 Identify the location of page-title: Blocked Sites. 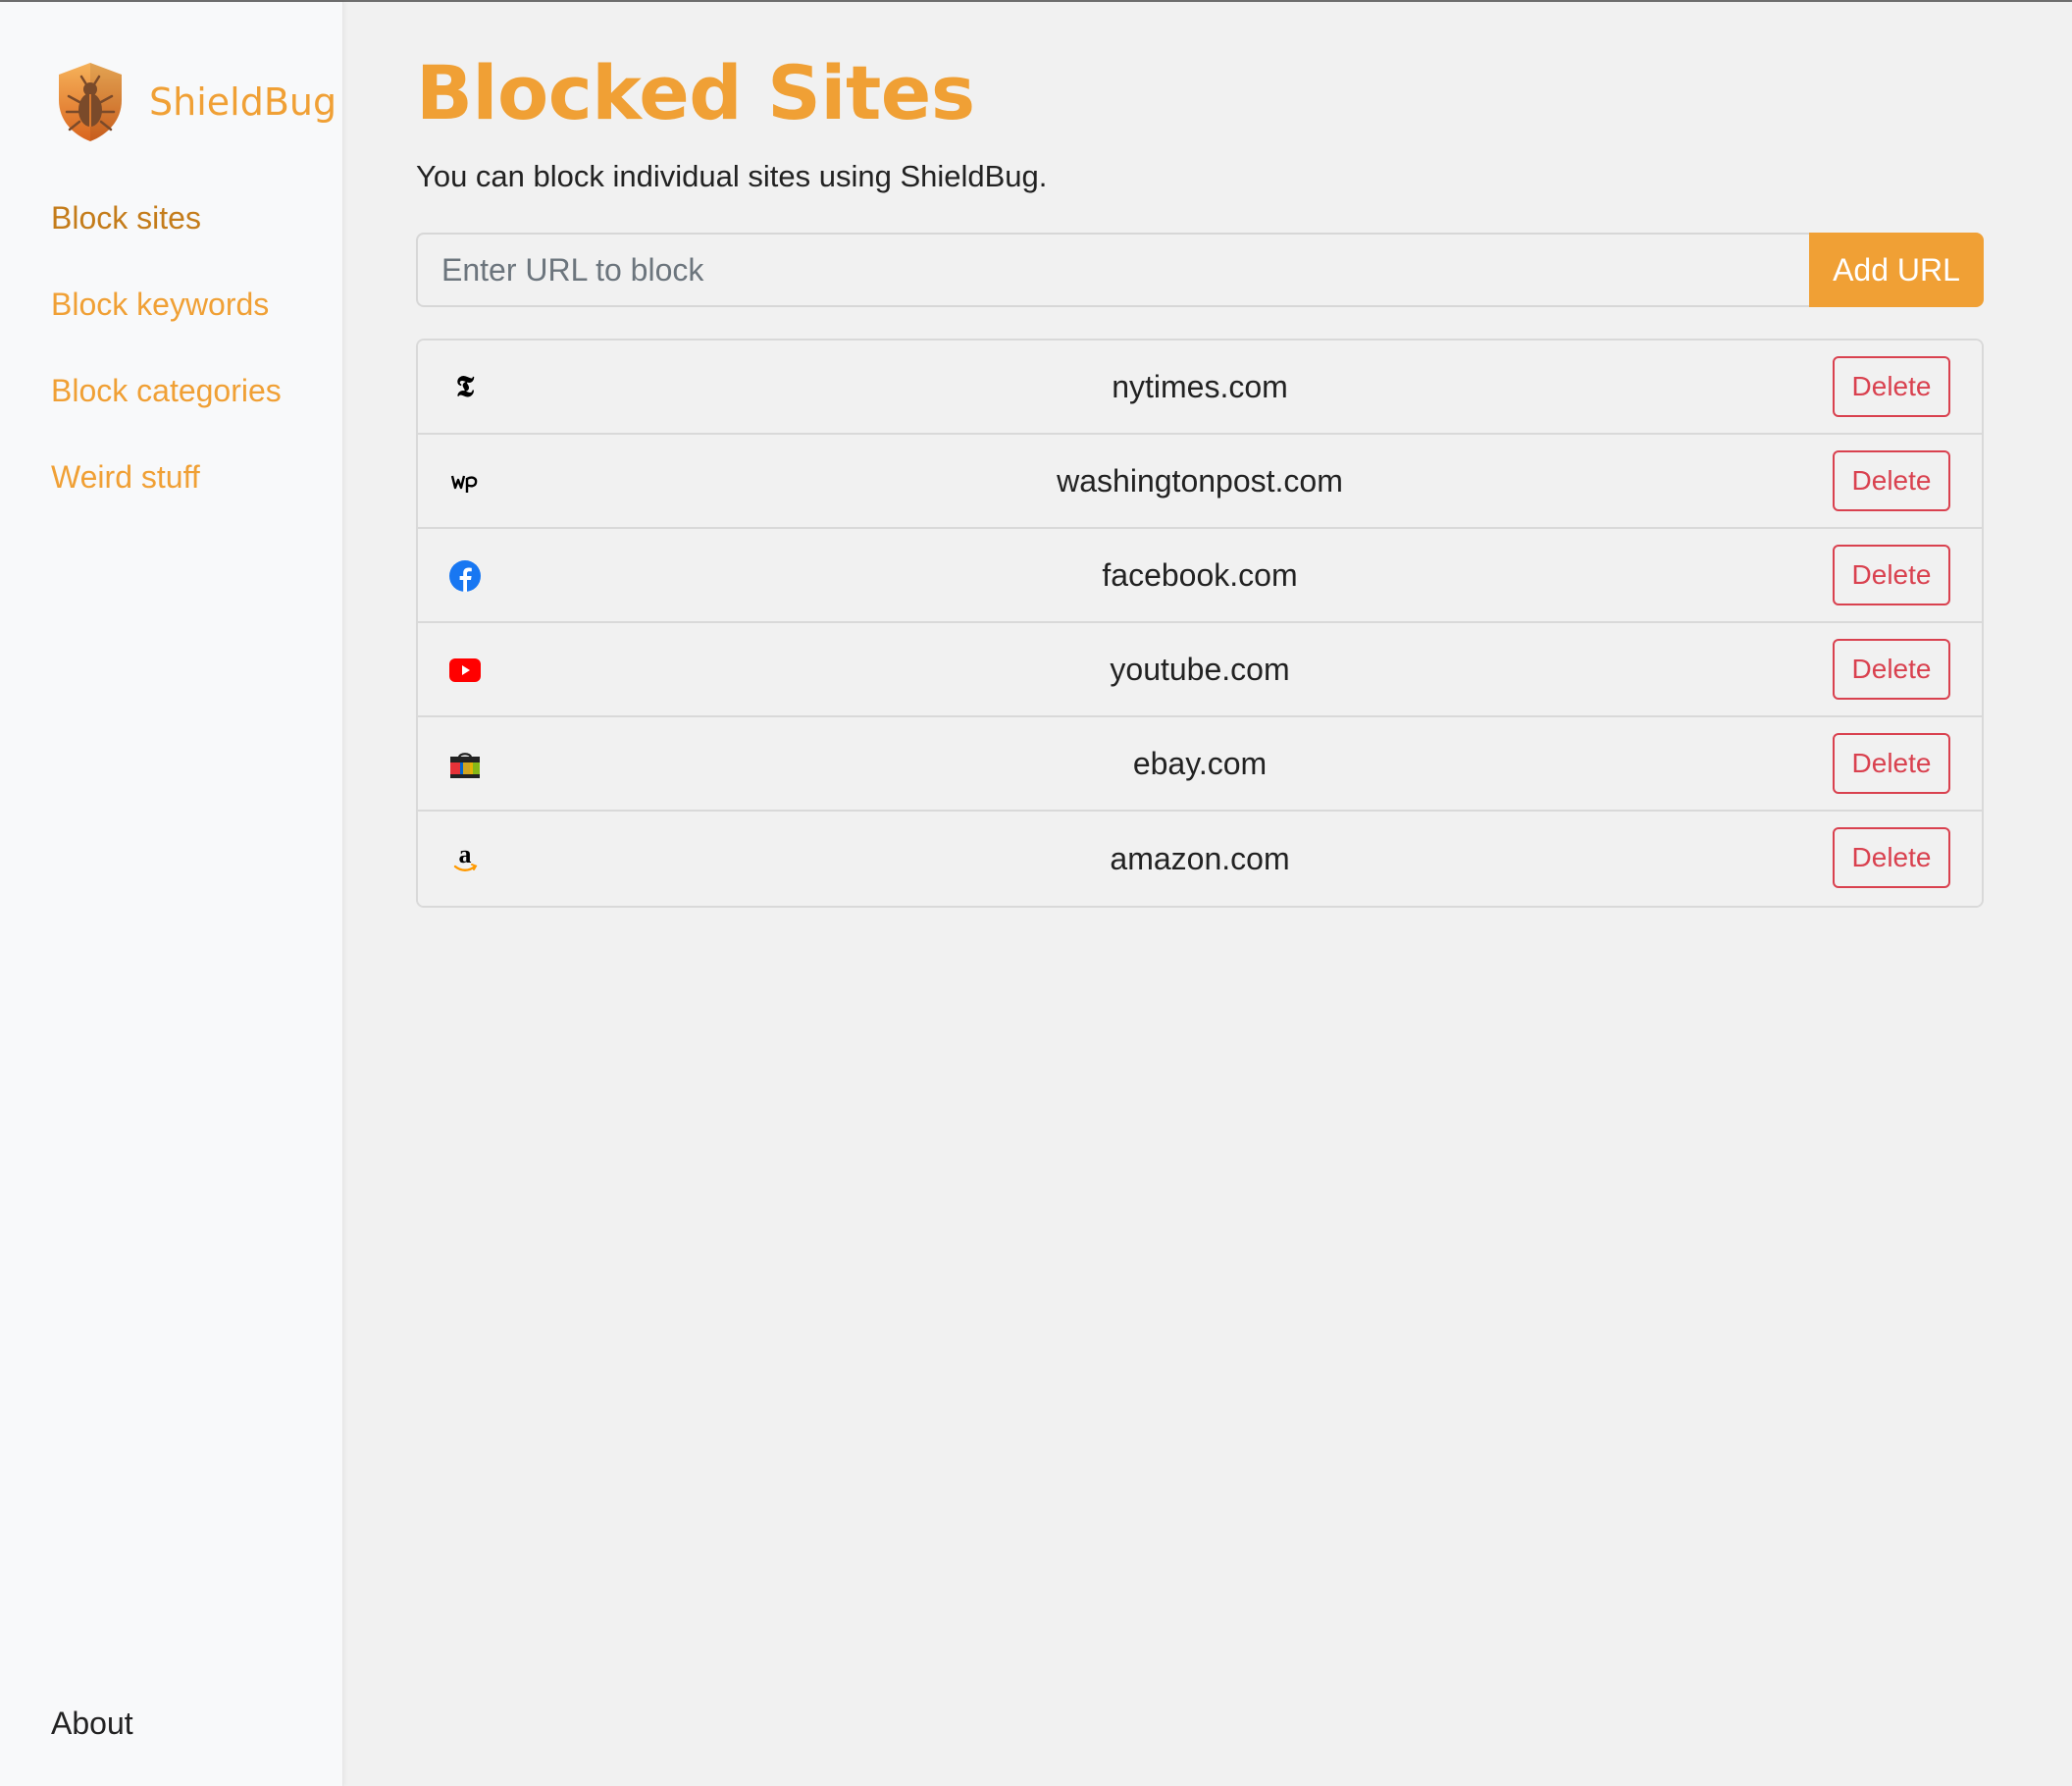
(695, 92).